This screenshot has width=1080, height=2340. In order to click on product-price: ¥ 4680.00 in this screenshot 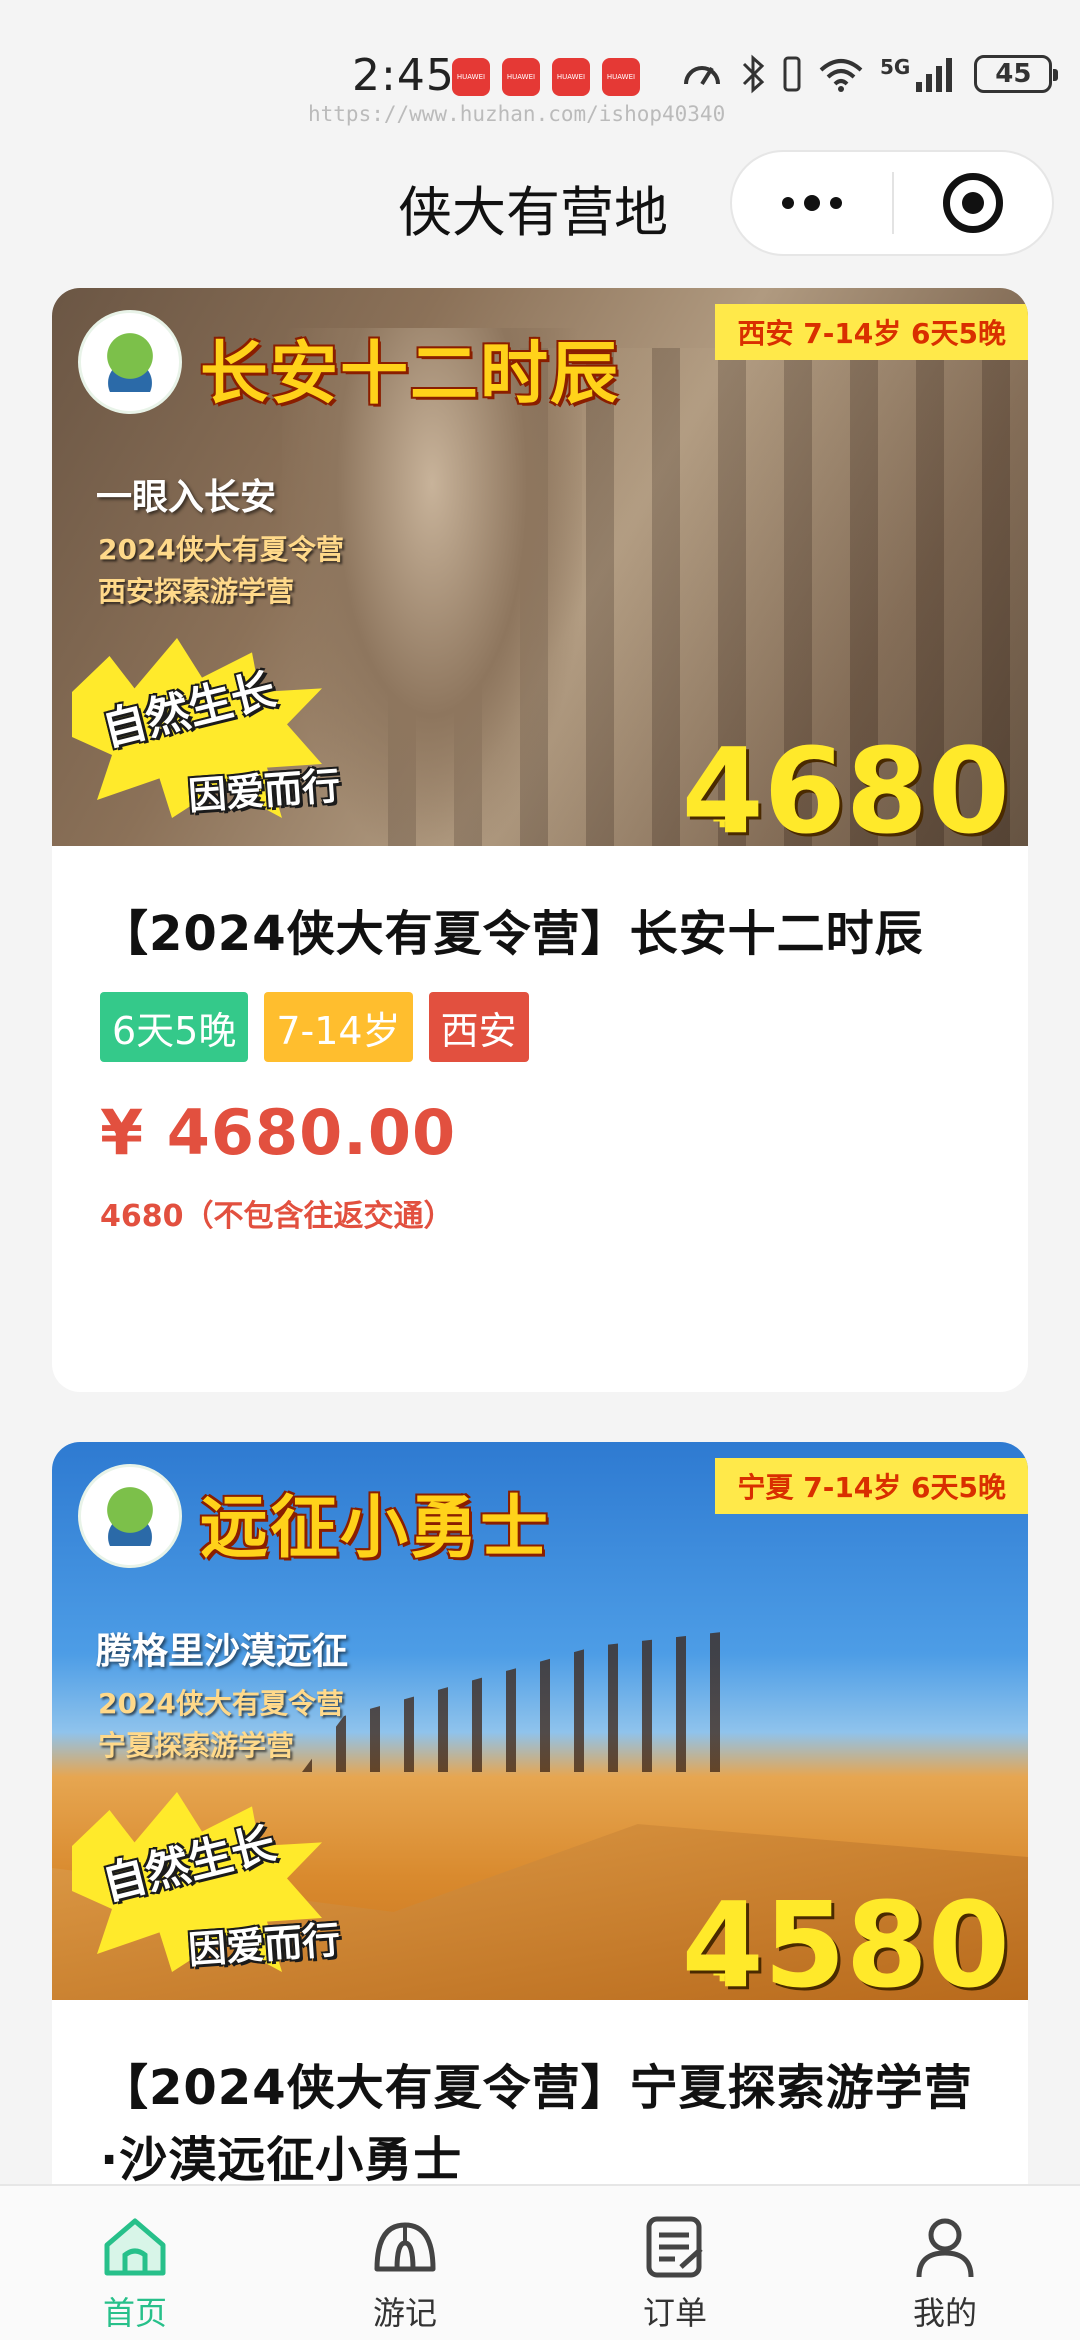, I will do `click(278, 1132)`.